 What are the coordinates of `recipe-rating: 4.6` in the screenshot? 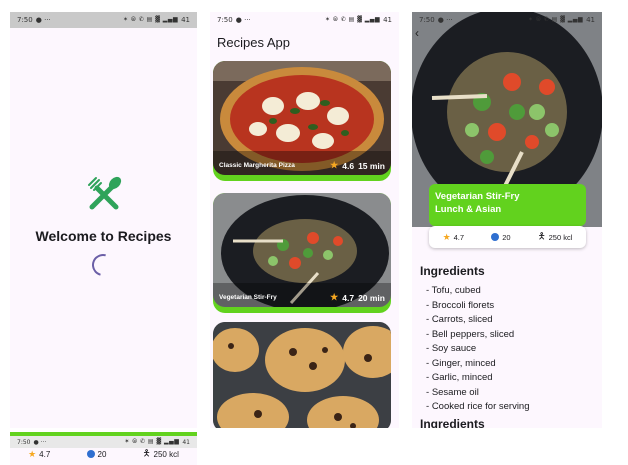 It's located at (348, 165).